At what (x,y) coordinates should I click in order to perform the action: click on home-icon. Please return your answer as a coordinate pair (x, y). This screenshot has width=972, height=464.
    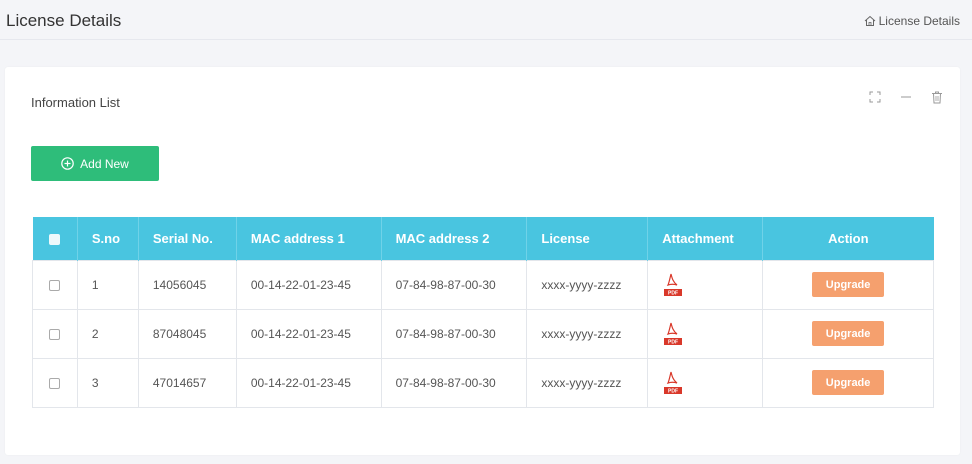
    Looking at the image, I should click on (869, 20).